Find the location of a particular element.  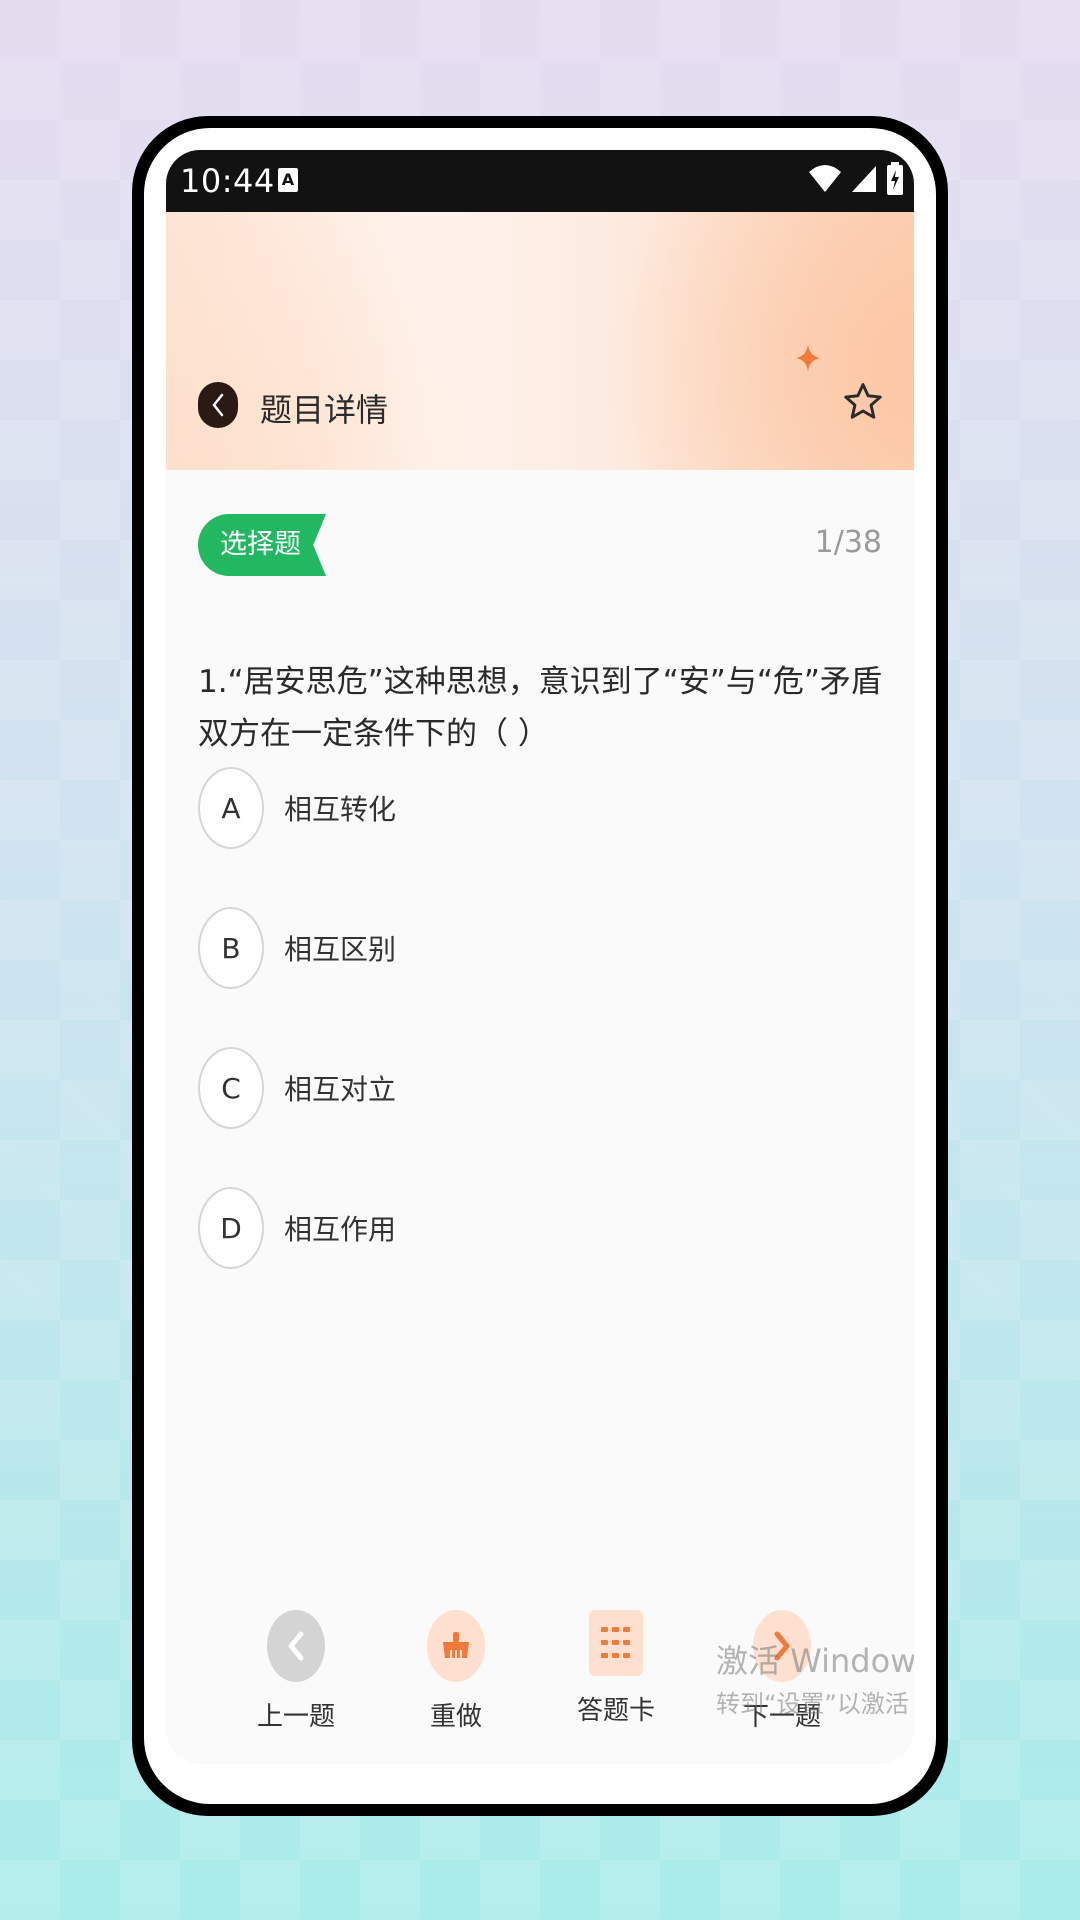

broom-icon is located at coordinates (456, 1646).